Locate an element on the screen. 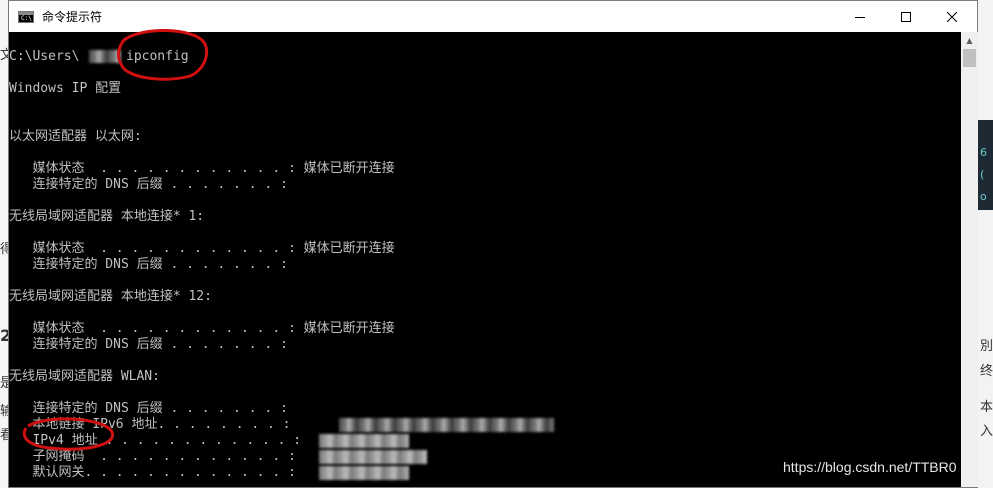 This screenshot has height=488, width=993. maximize-icon is located at coordinates (906, 16).